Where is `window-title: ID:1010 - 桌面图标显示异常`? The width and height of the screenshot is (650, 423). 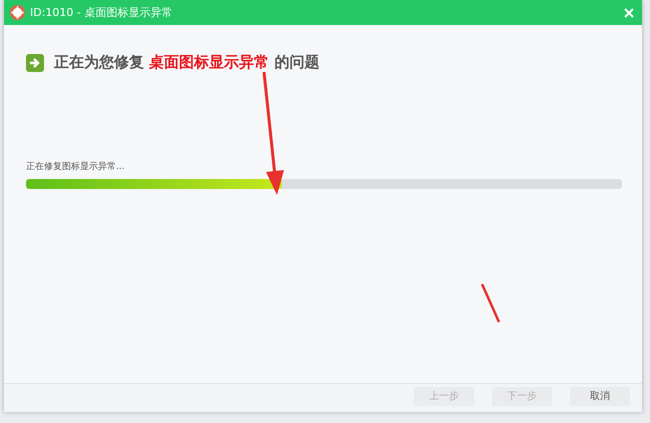
window-title: ID:1010 - 桌面图标显示异常 is located at coordinates (102, 12).